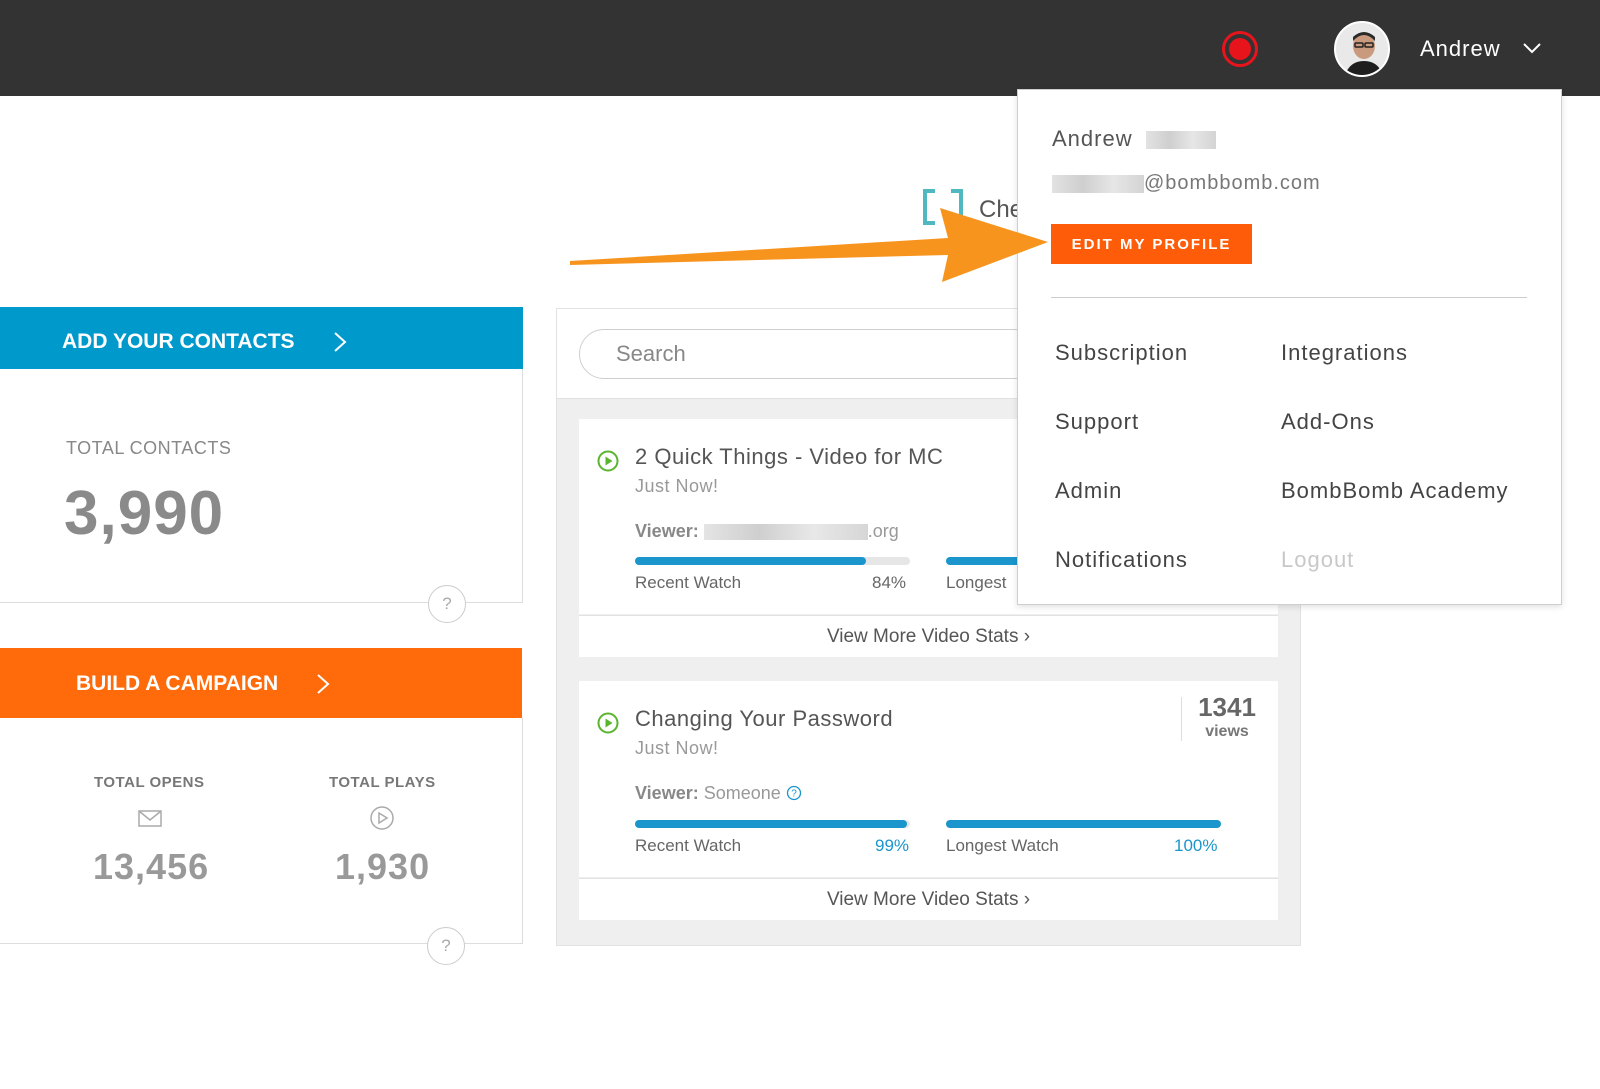 The image size is (1600, 1089). Describe the element at coordinates (178, 341) in the screenshot. I see `add-contacts-label: ADD YOUR CONTACTS` at that location.